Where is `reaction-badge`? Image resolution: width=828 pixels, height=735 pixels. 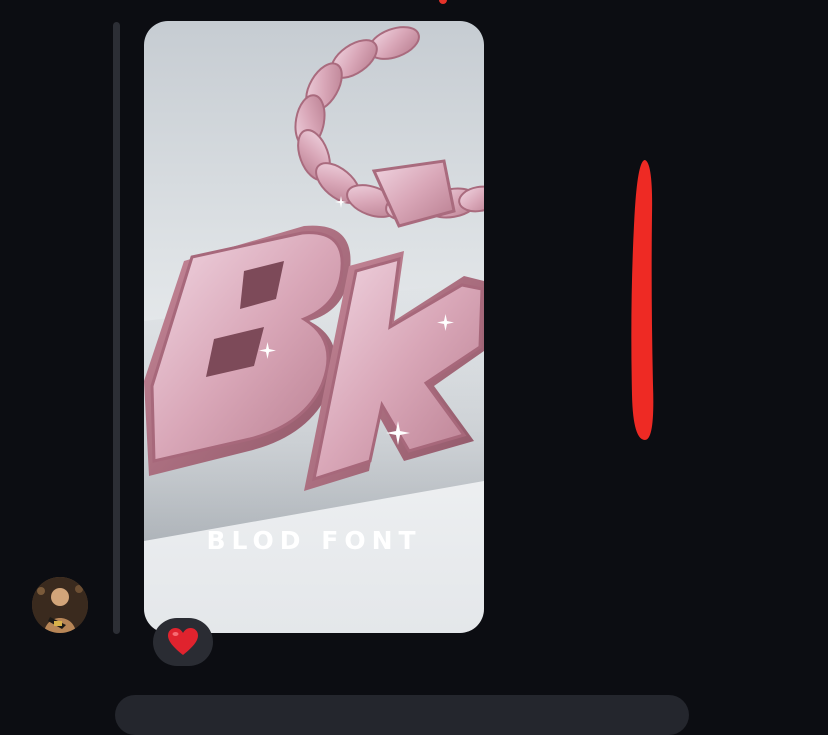
reaction-badge is located at coordinates (183, 642).